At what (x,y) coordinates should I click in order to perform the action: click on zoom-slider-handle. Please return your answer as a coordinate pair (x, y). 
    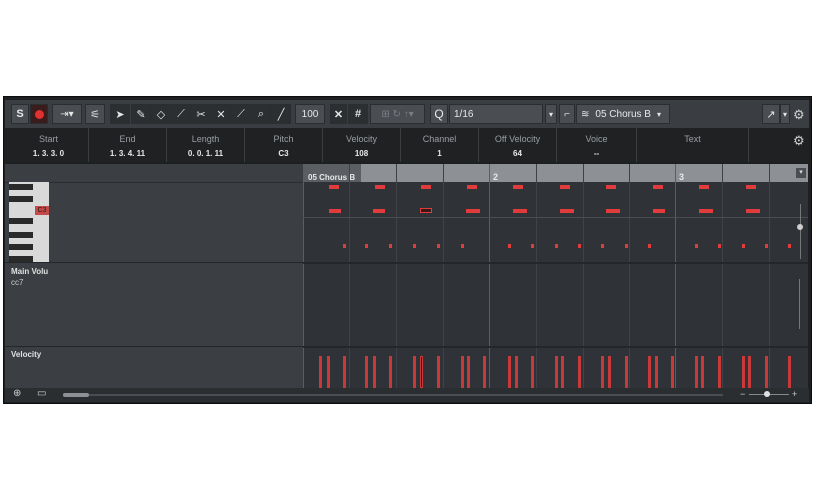
    Looking at the image, I should click on (767, 394).